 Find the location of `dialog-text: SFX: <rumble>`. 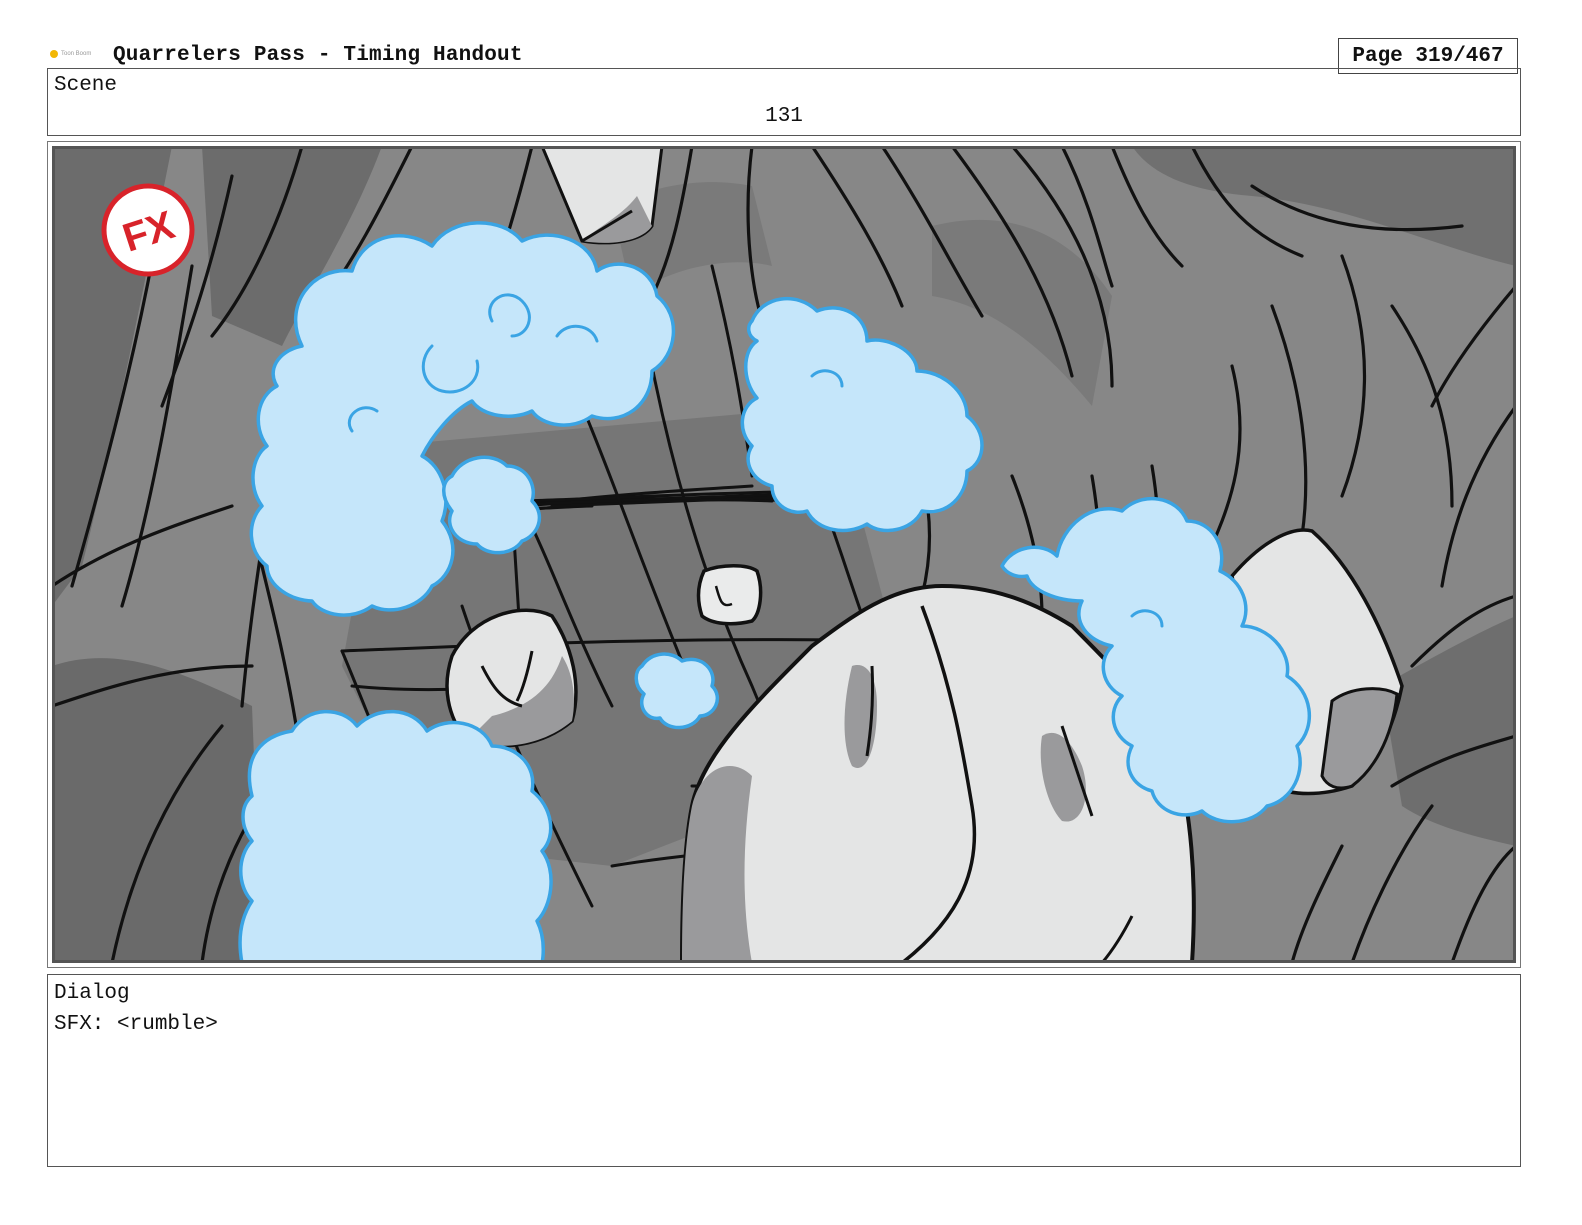

dialog-text: SFX: <rumble> is located at coordinates (136, 1024).